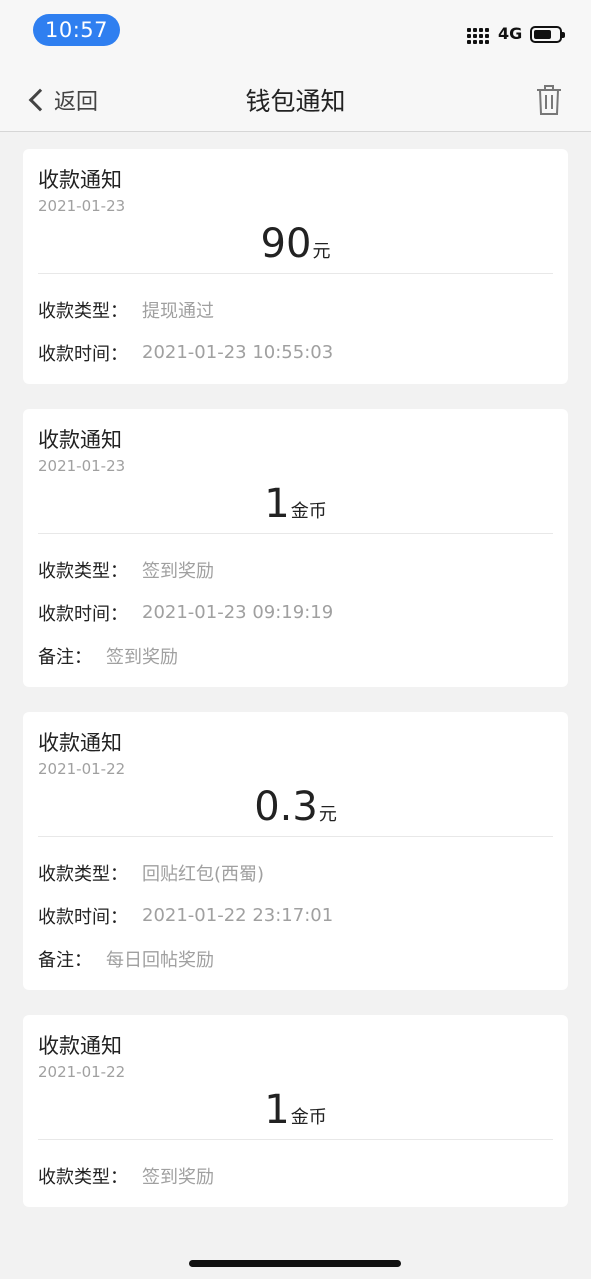 Image resolution: width=591 pixels, height=1279 pixels. I want to click on detail-row: 收款类型： 提现通过, so click(295, 309).